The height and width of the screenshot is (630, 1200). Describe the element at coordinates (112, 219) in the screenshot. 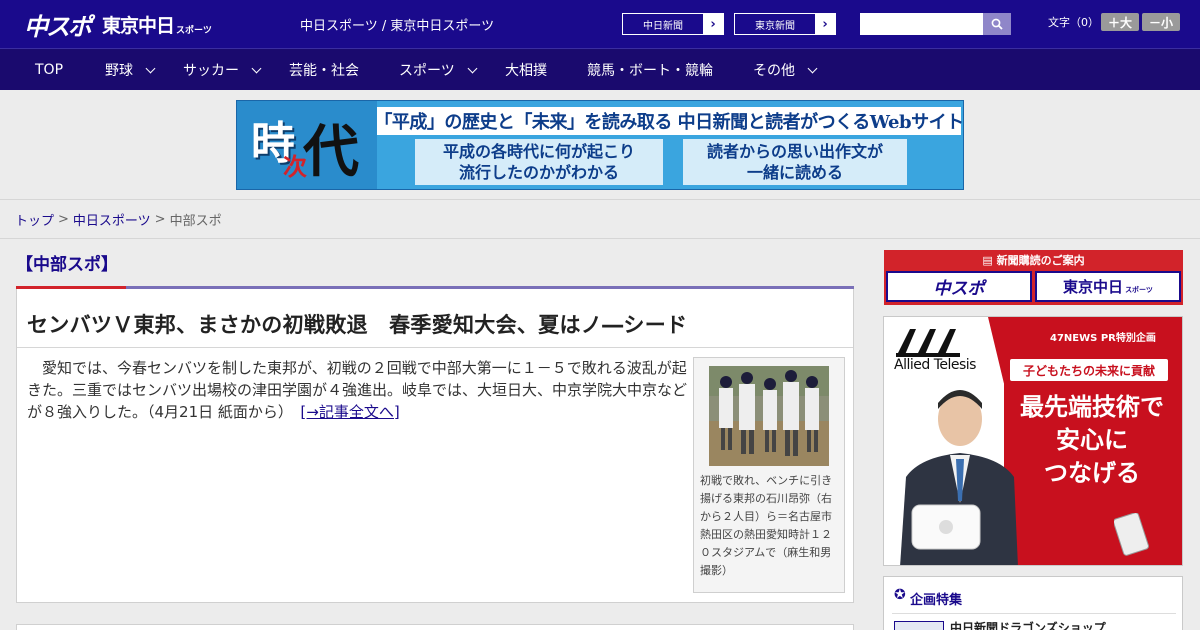

I see `breadcrumb-chunichi-sports: 中日スポーツ` at that location.